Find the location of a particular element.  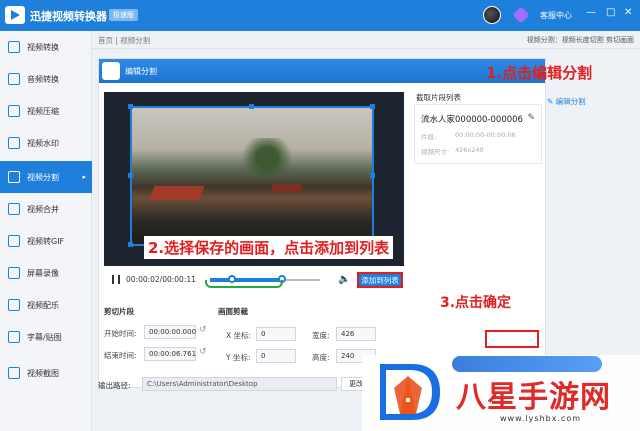

app-title: 迅捷视频转换器 is located at coordinates (68, 16).